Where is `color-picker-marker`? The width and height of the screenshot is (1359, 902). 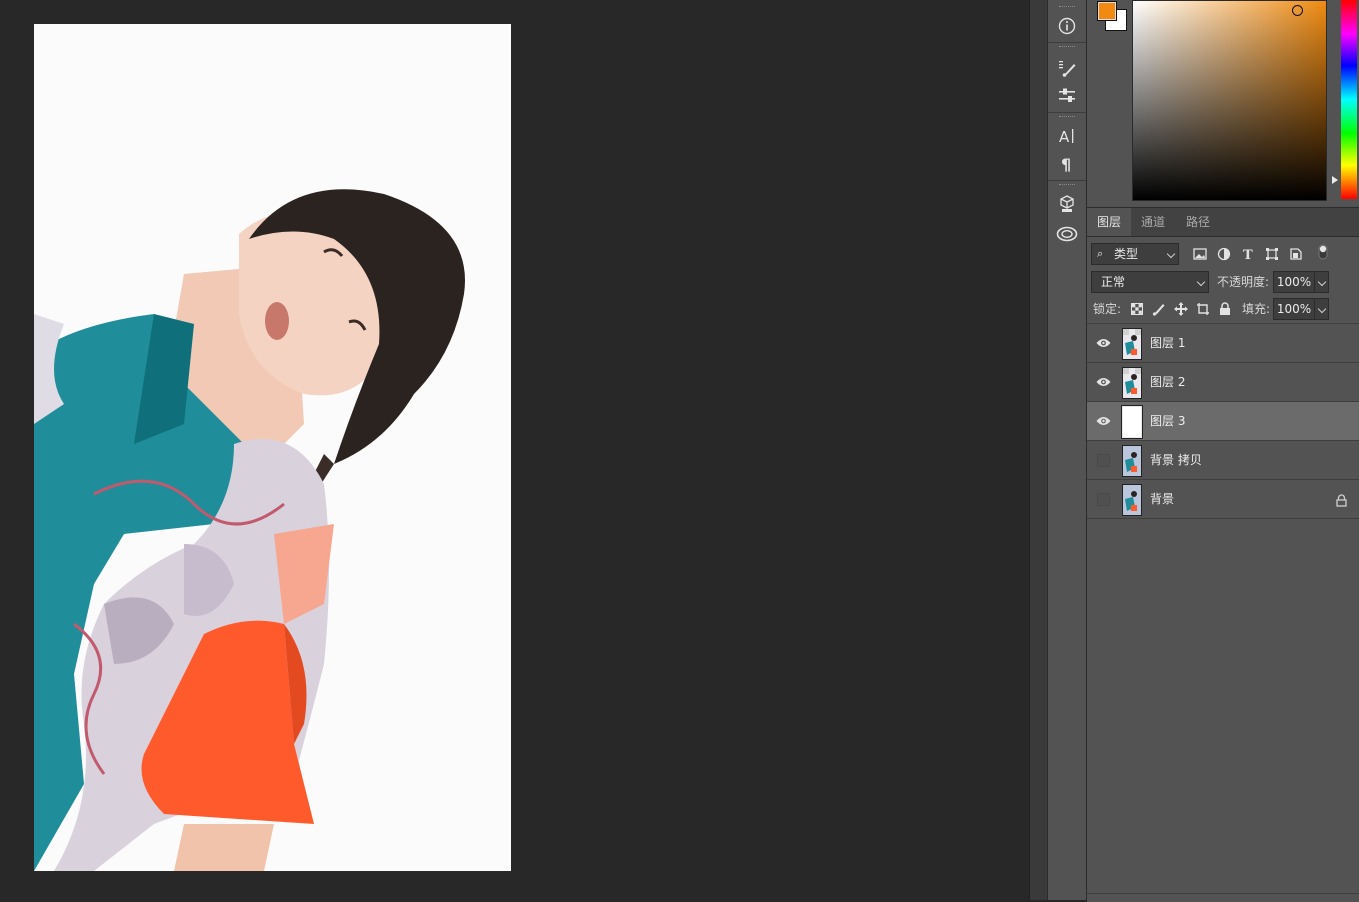 color-picker-marker is located at coordinates (1297, 10).